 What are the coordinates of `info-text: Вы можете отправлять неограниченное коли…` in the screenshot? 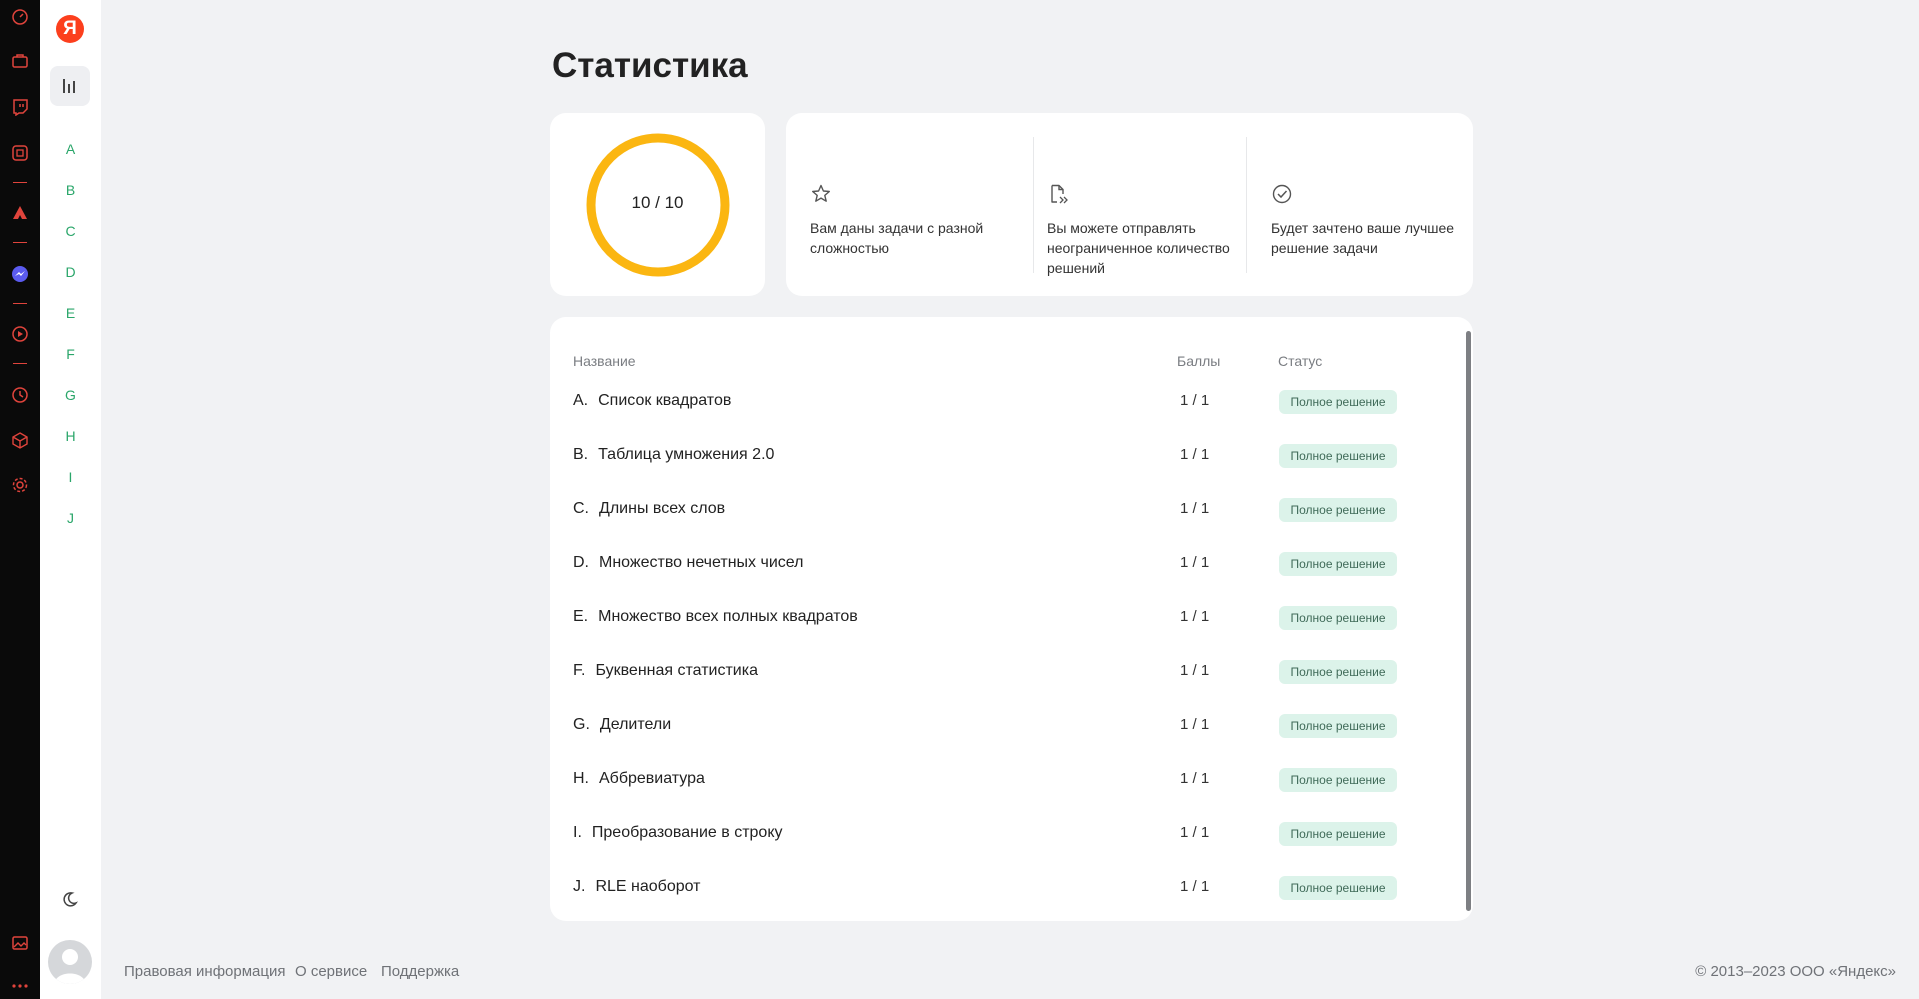 It's located at (1138, 248).